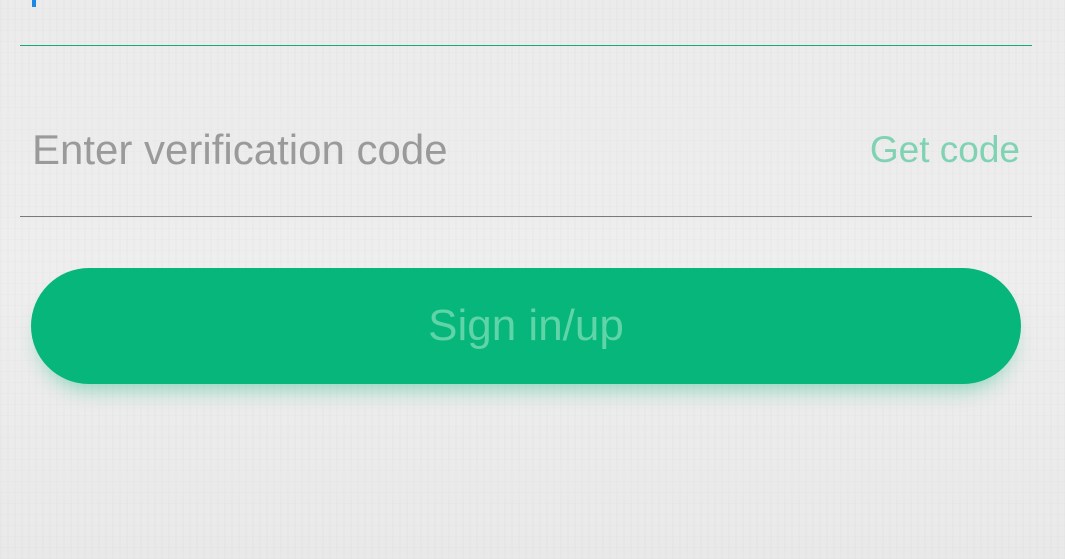  Describe the element at coordinates (945, 150) in the screenshot. I see `get-code-button: Get code` at that location.